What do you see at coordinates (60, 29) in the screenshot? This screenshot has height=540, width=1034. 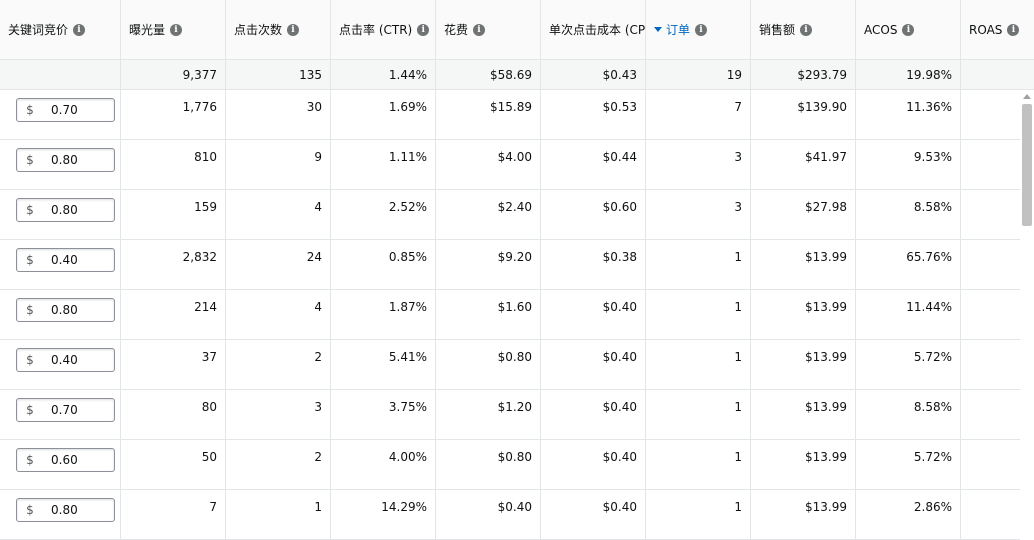 I see `column-header-bid: 关键词竞价 i` at bounding box center [60, 29].